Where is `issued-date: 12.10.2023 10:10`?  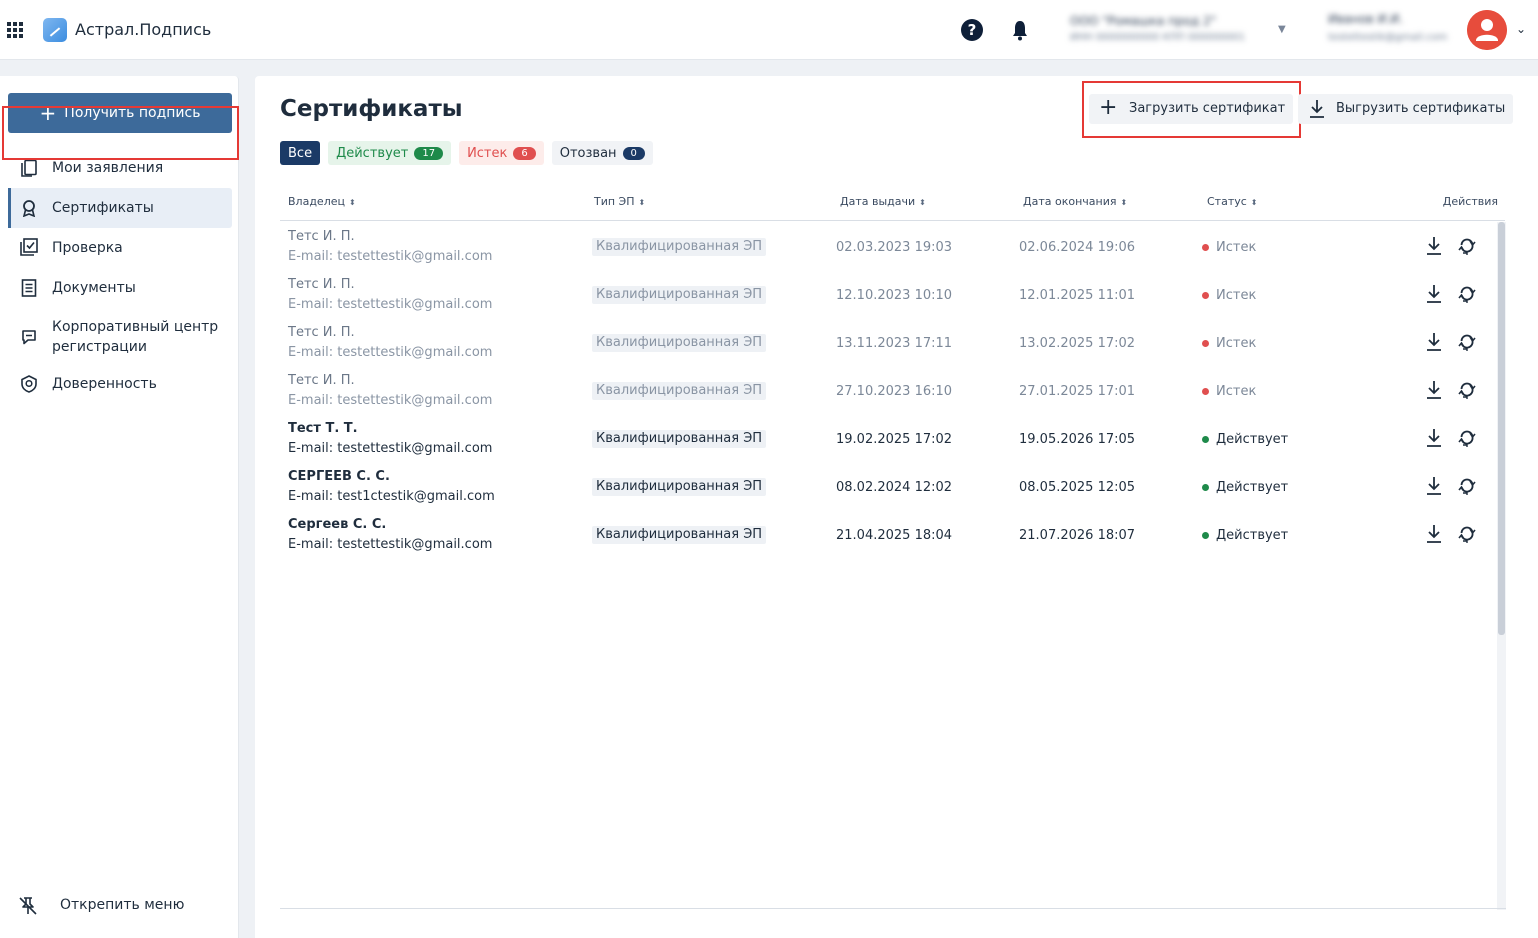 issued-date: 12.10.2023 10:10 is located at coordinates (894, 295).